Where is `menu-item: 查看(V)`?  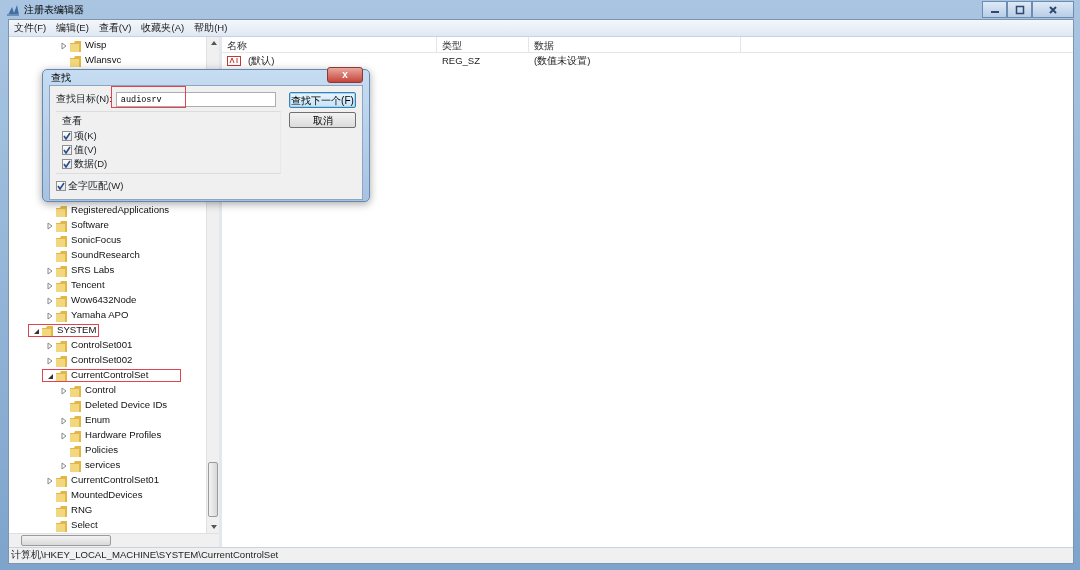 menu-item: 查看(V) is located at coordinates (115, 28).